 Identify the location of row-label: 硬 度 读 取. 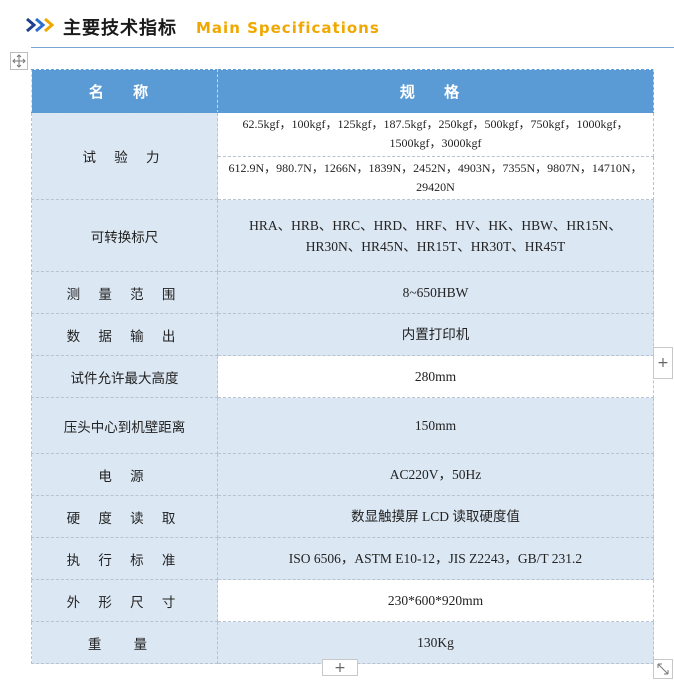
(124, 516).